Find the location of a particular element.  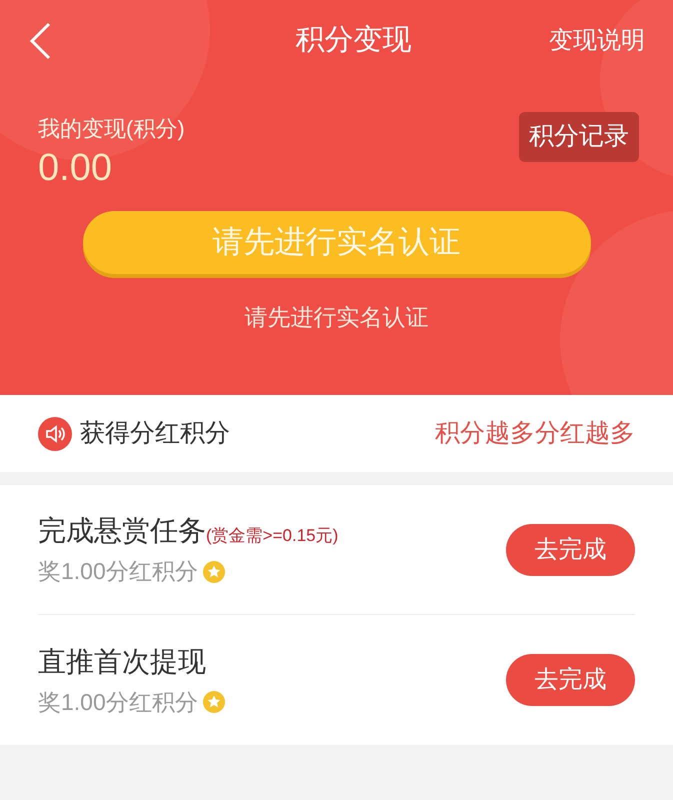

task-title: 直推首次提现 is located at coordinates (122, 661).